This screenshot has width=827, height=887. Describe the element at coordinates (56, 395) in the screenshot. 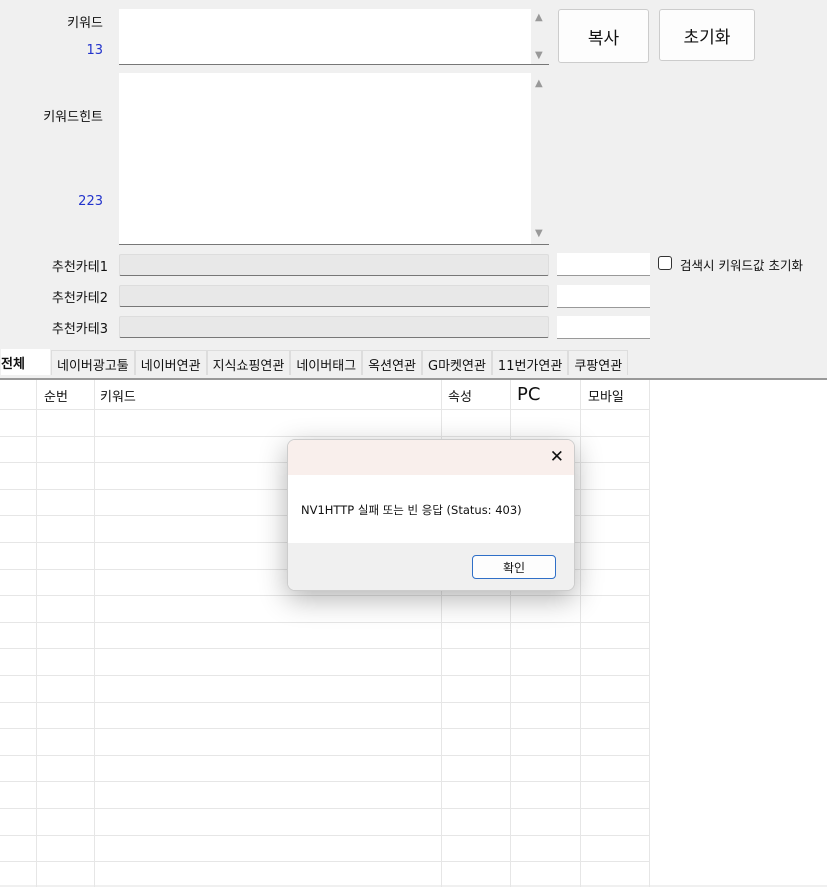

I see `header-seq: 순번` at that location.